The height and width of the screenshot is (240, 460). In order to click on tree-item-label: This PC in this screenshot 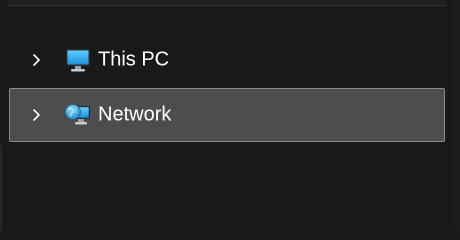, I will do `click(134, 59)`.